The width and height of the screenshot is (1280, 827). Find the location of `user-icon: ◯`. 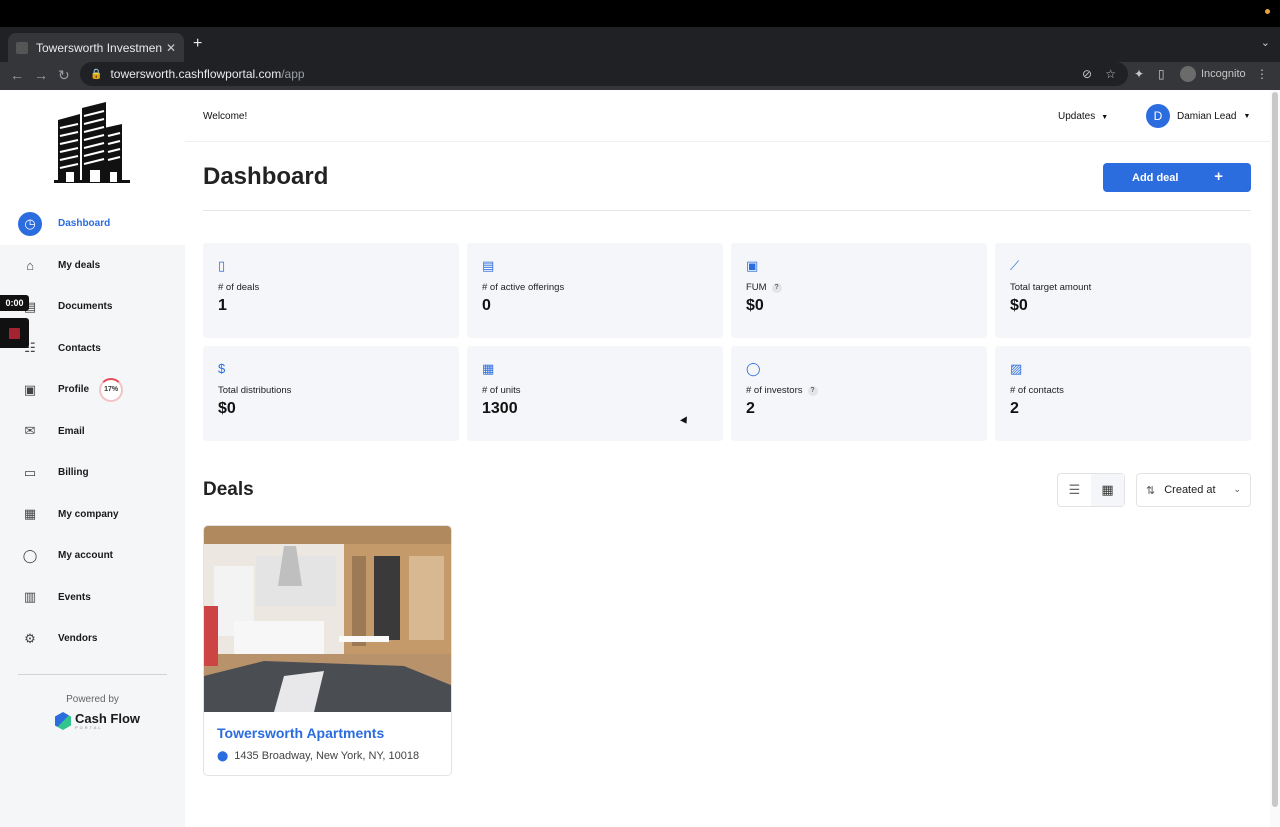

user-icon: ◯ is located at coordinates (30, 555).